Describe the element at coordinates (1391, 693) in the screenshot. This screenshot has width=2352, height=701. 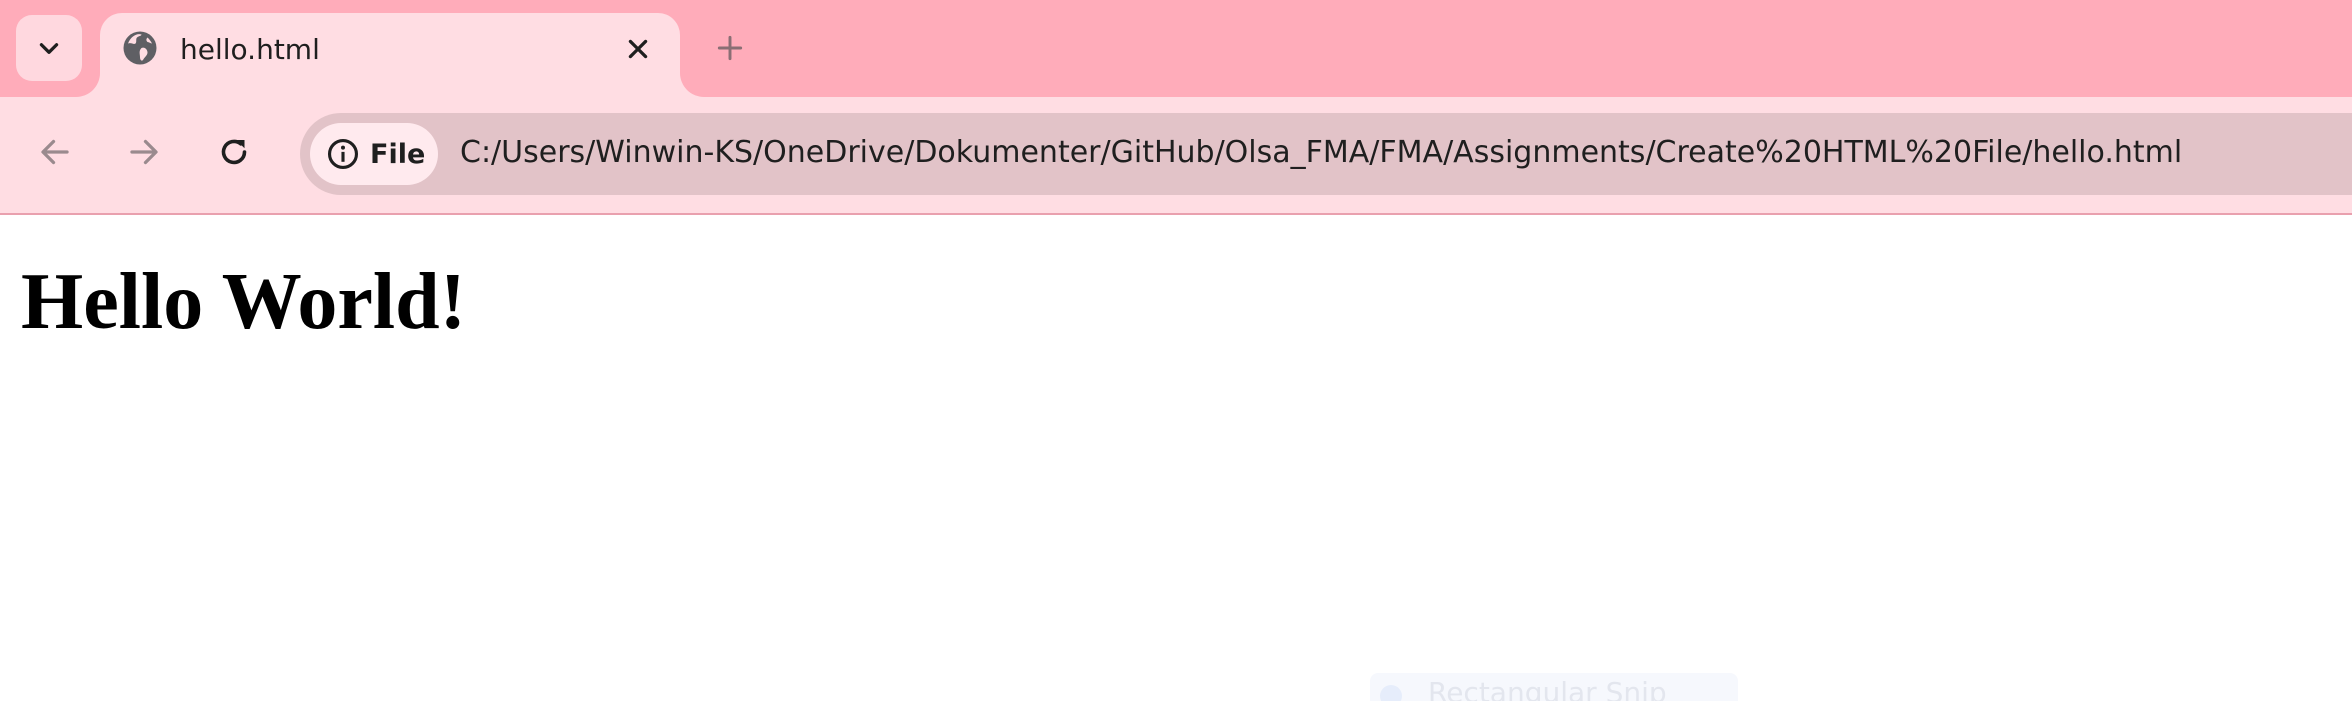
I see `snip-icon` at that location.